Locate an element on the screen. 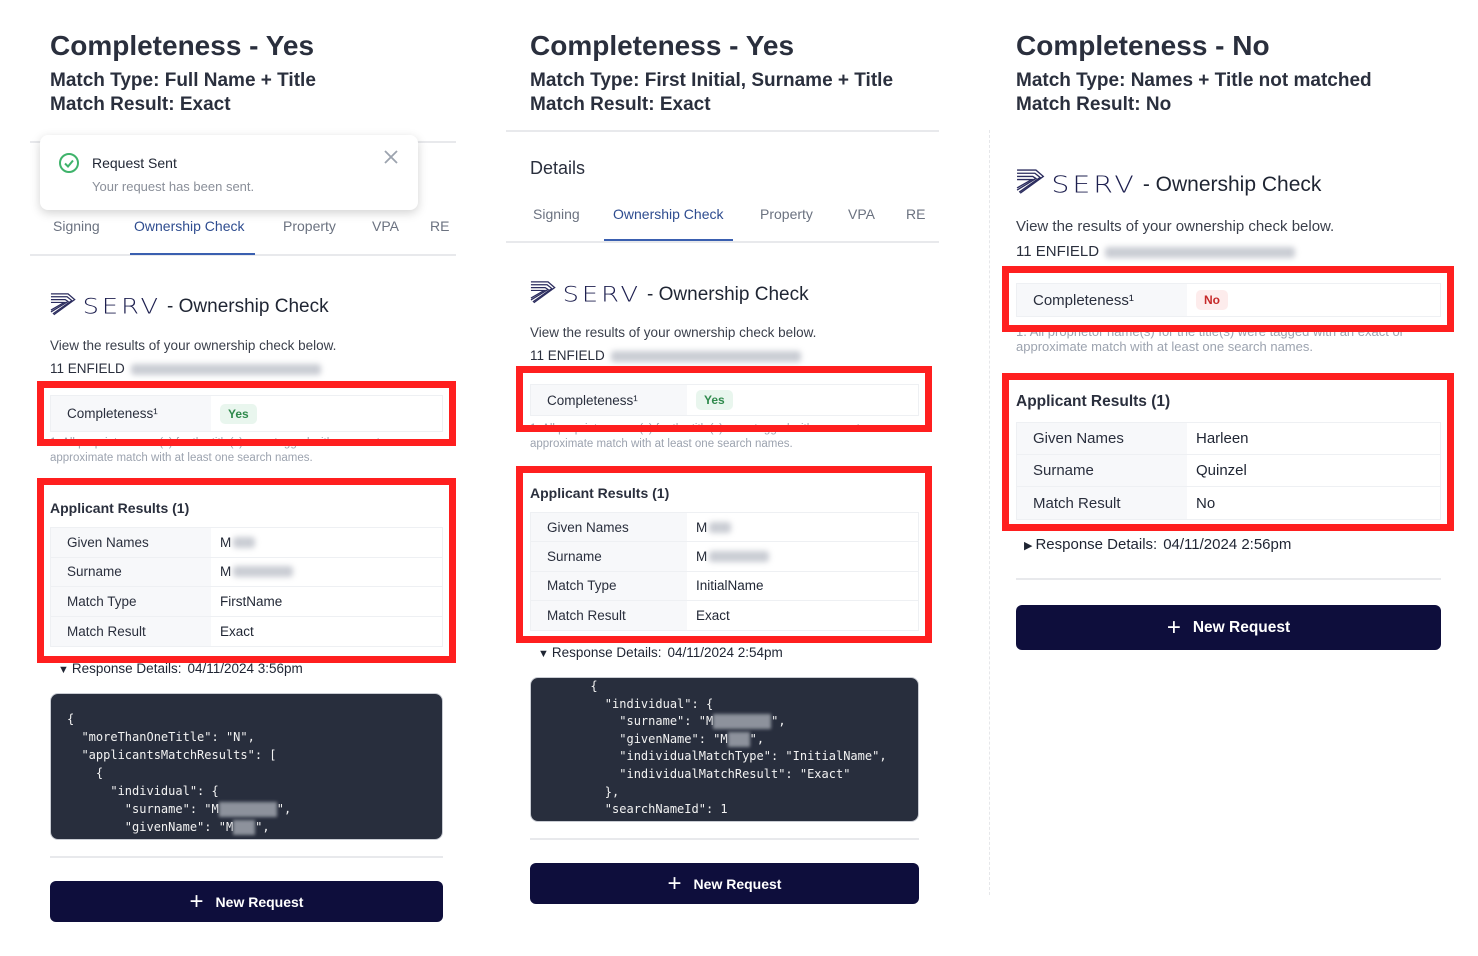 The width and height of the screenshot is (1478, 956). tabs-baseline is located at coordinates (722, 242).